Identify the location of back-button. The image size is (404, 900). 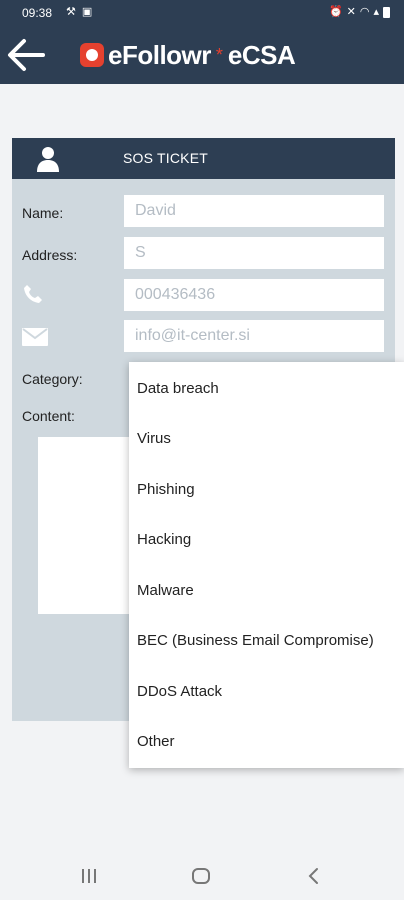
(26, 55).